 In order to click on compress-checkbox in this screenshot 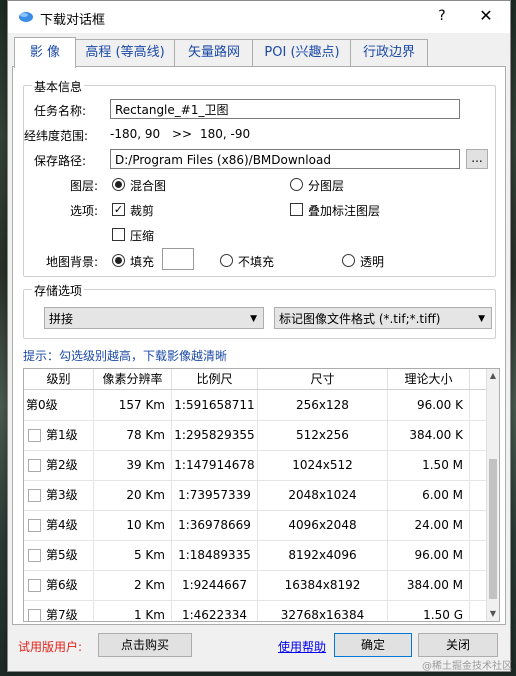, I will do `click(118, 234)`.